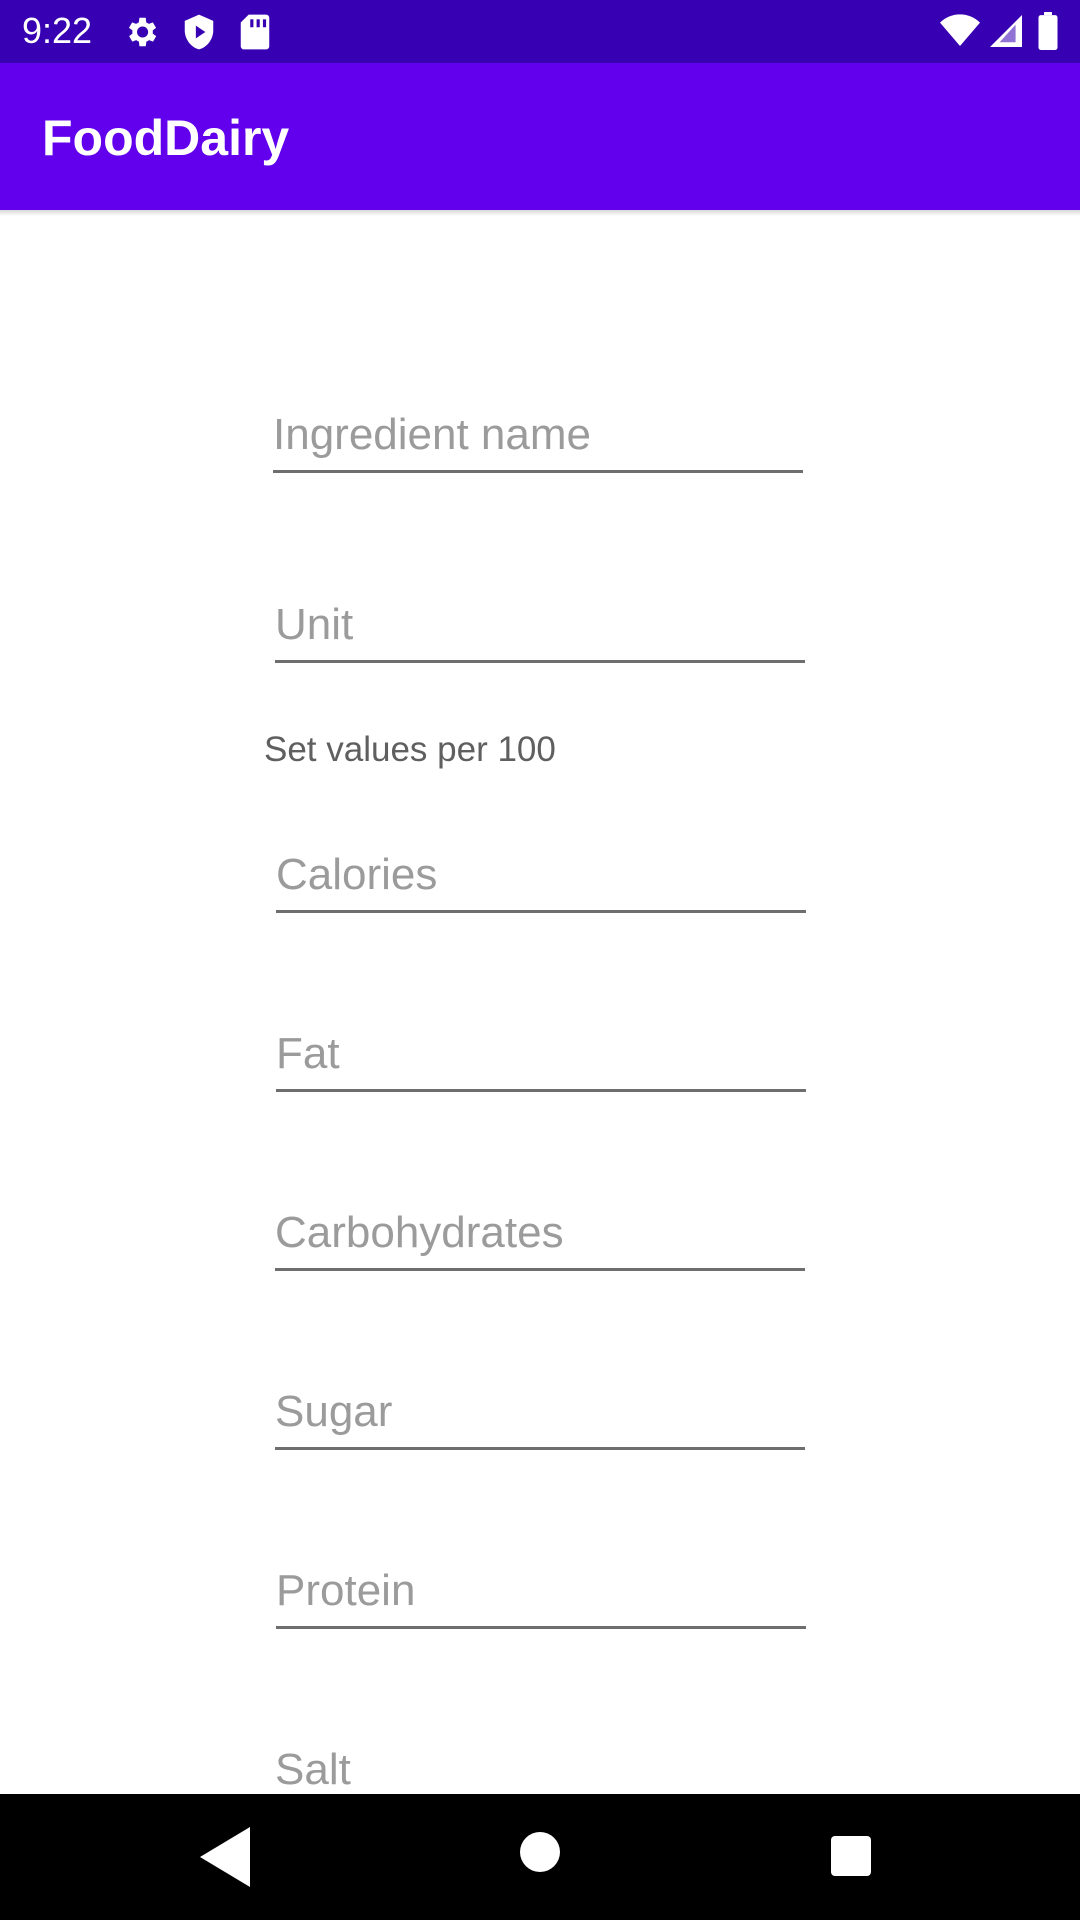 This screenshot has width=1080, height=1920. Describe the element at coordinates (166, 138) in the screenshot. I see `app-title: FoodDairy` at that location.